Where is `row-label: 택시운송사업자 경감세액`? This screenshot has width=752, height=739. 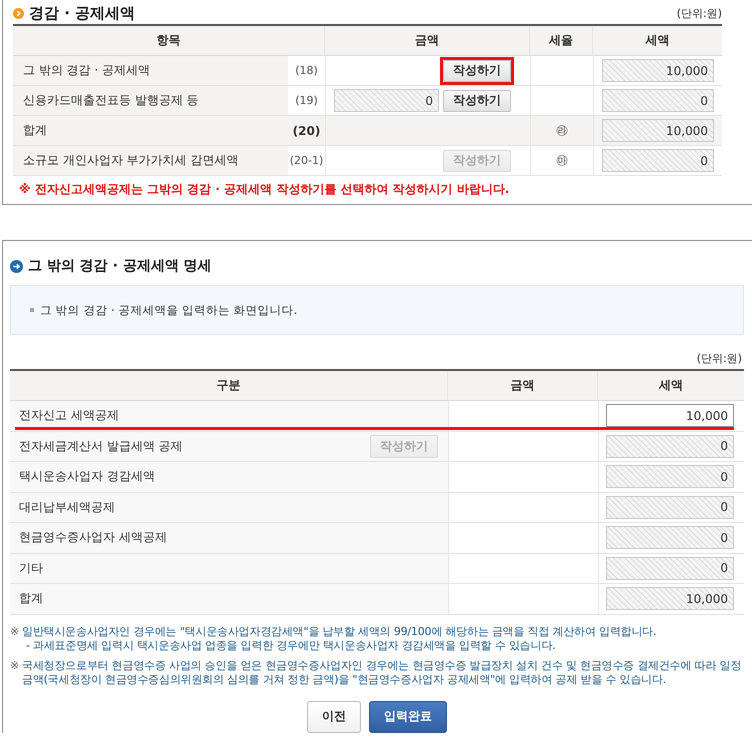 row-label: 택시운송사업자 경감세액 is located at coordinates (87, 477).